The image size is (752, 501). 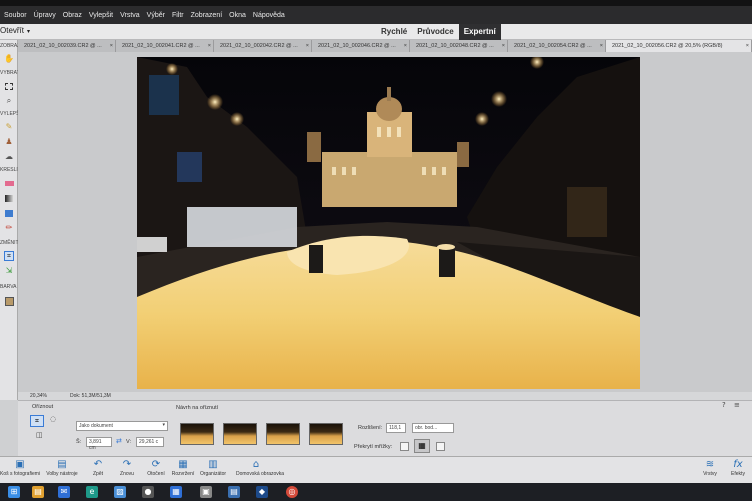 What do you see at coordinates (15, 15) in the screenshot?
I see `menu-file: Soubor` at bounding box center [15, 15].